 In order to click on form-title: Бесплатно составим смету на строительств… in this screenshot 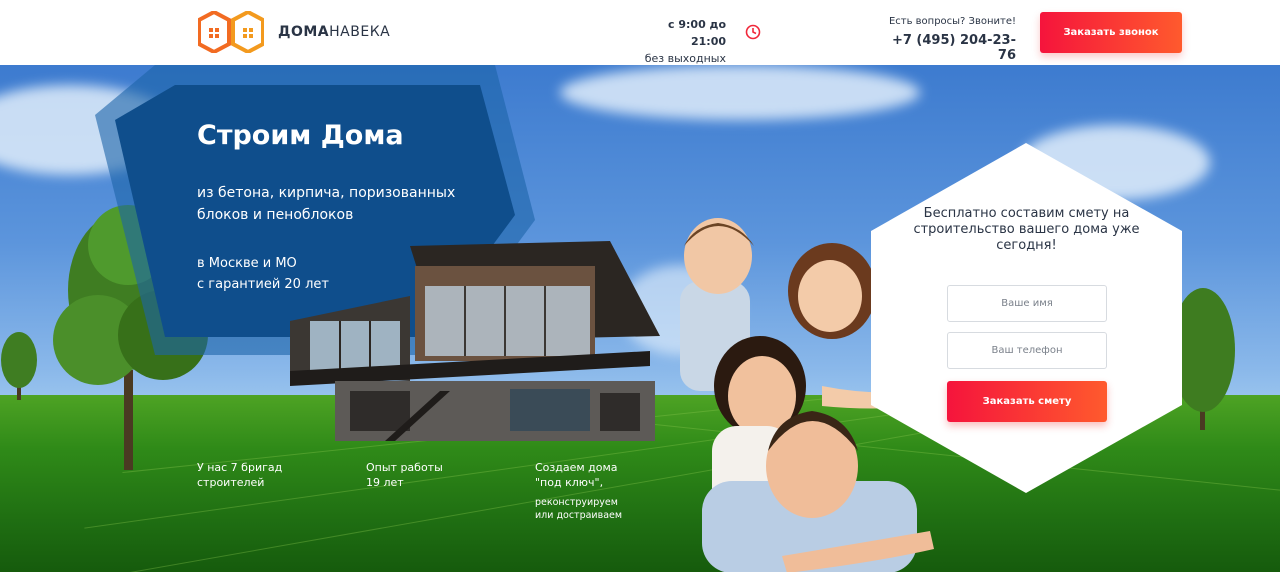, I will do `click(1026, 229)`.